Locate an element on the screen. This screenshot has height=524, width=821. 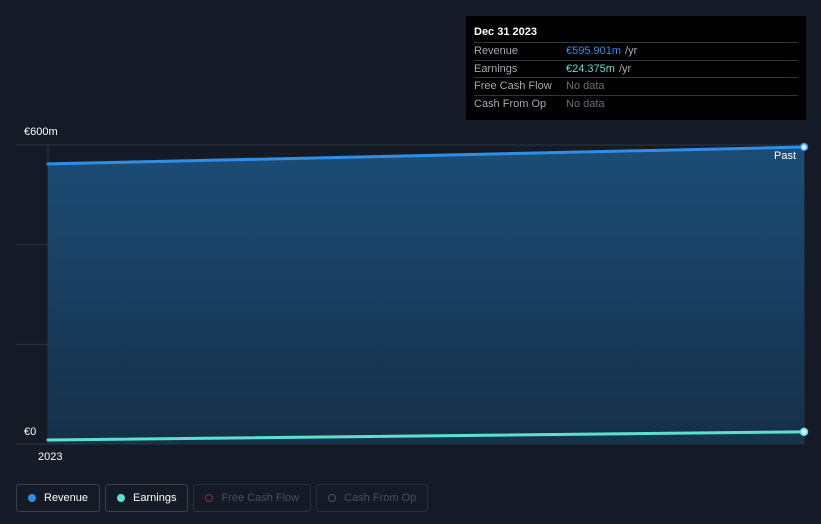
legend-toggle-free-cash-flow: Free Cash Flow is located at coordinates (252, 498).